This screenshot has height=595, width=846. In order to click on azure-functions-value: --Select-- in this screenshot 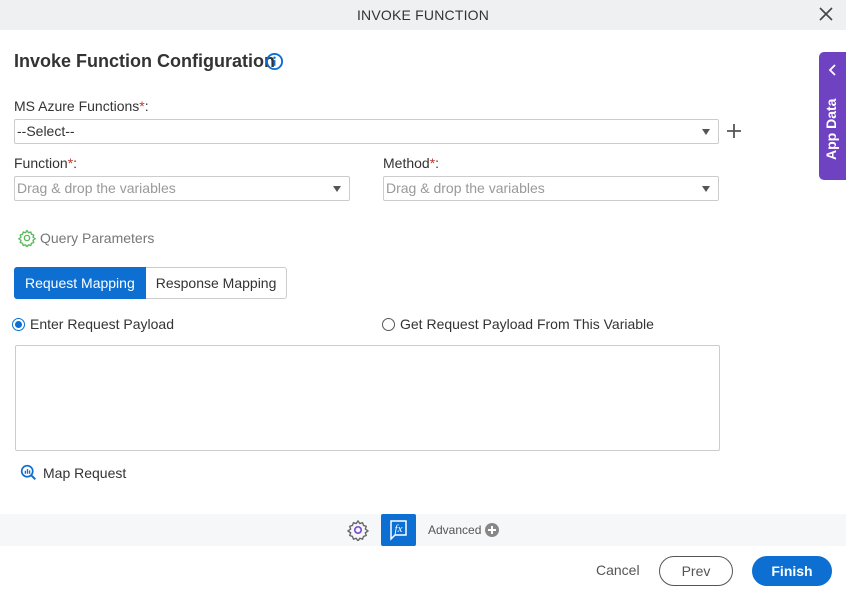, I will do `click(46, 131)`.